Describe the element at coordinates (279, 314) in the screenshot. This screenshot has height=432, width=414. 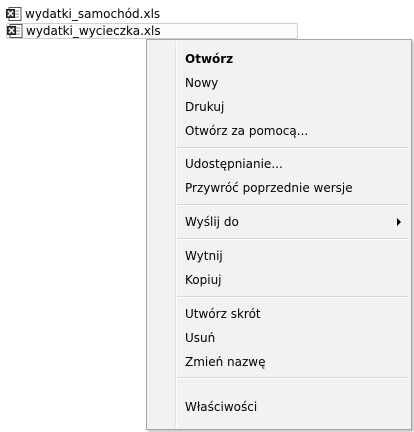
I see `menu-item-create-shortcut: Utwórz skrót` at that location.